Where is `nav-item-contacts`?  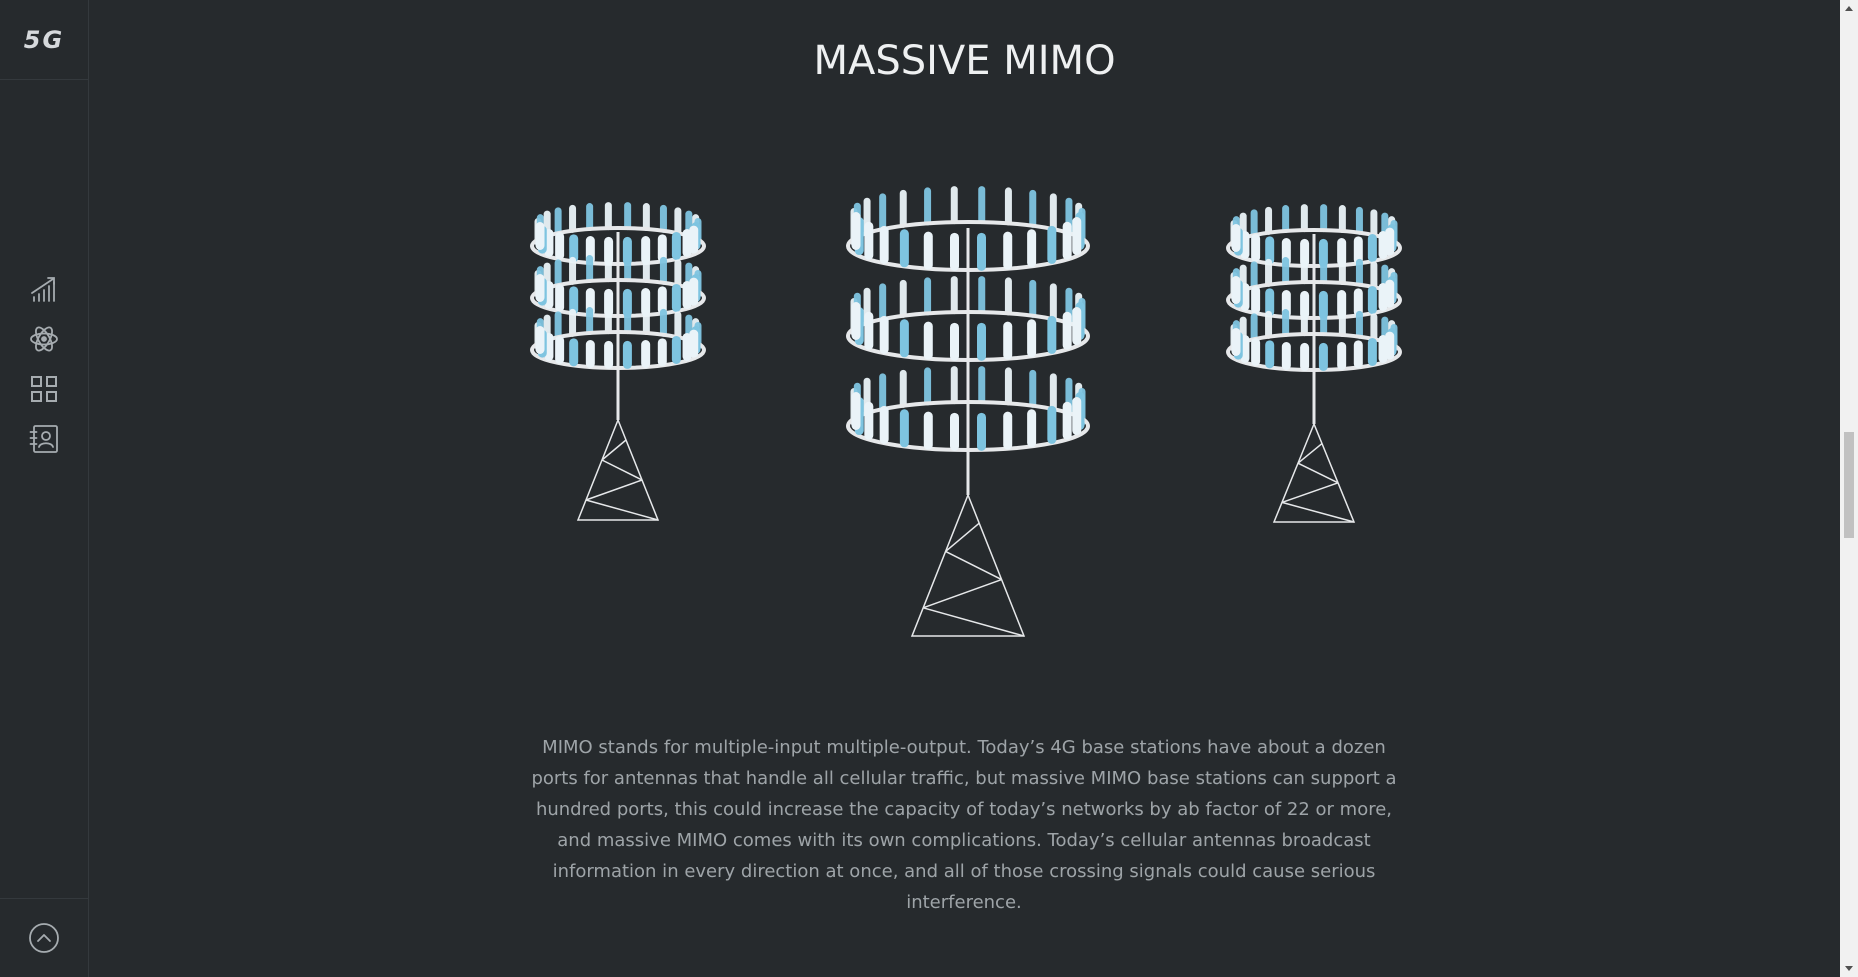 nav-item-contacts is located at coordinates (44, 439).